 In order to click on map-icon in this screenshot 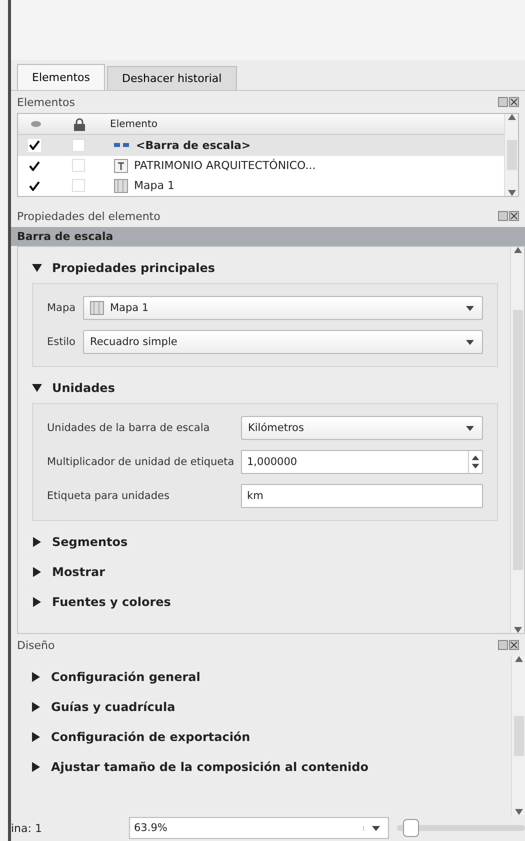, I will do `click(121, 185)`.